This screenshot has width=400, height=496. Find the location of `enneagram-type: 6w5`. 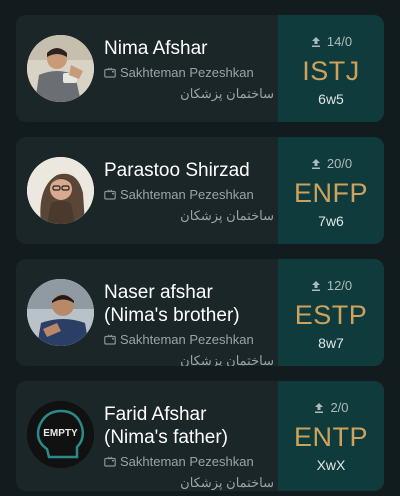

enneagram-type: 6w5 is located at coordinates (331, 99).